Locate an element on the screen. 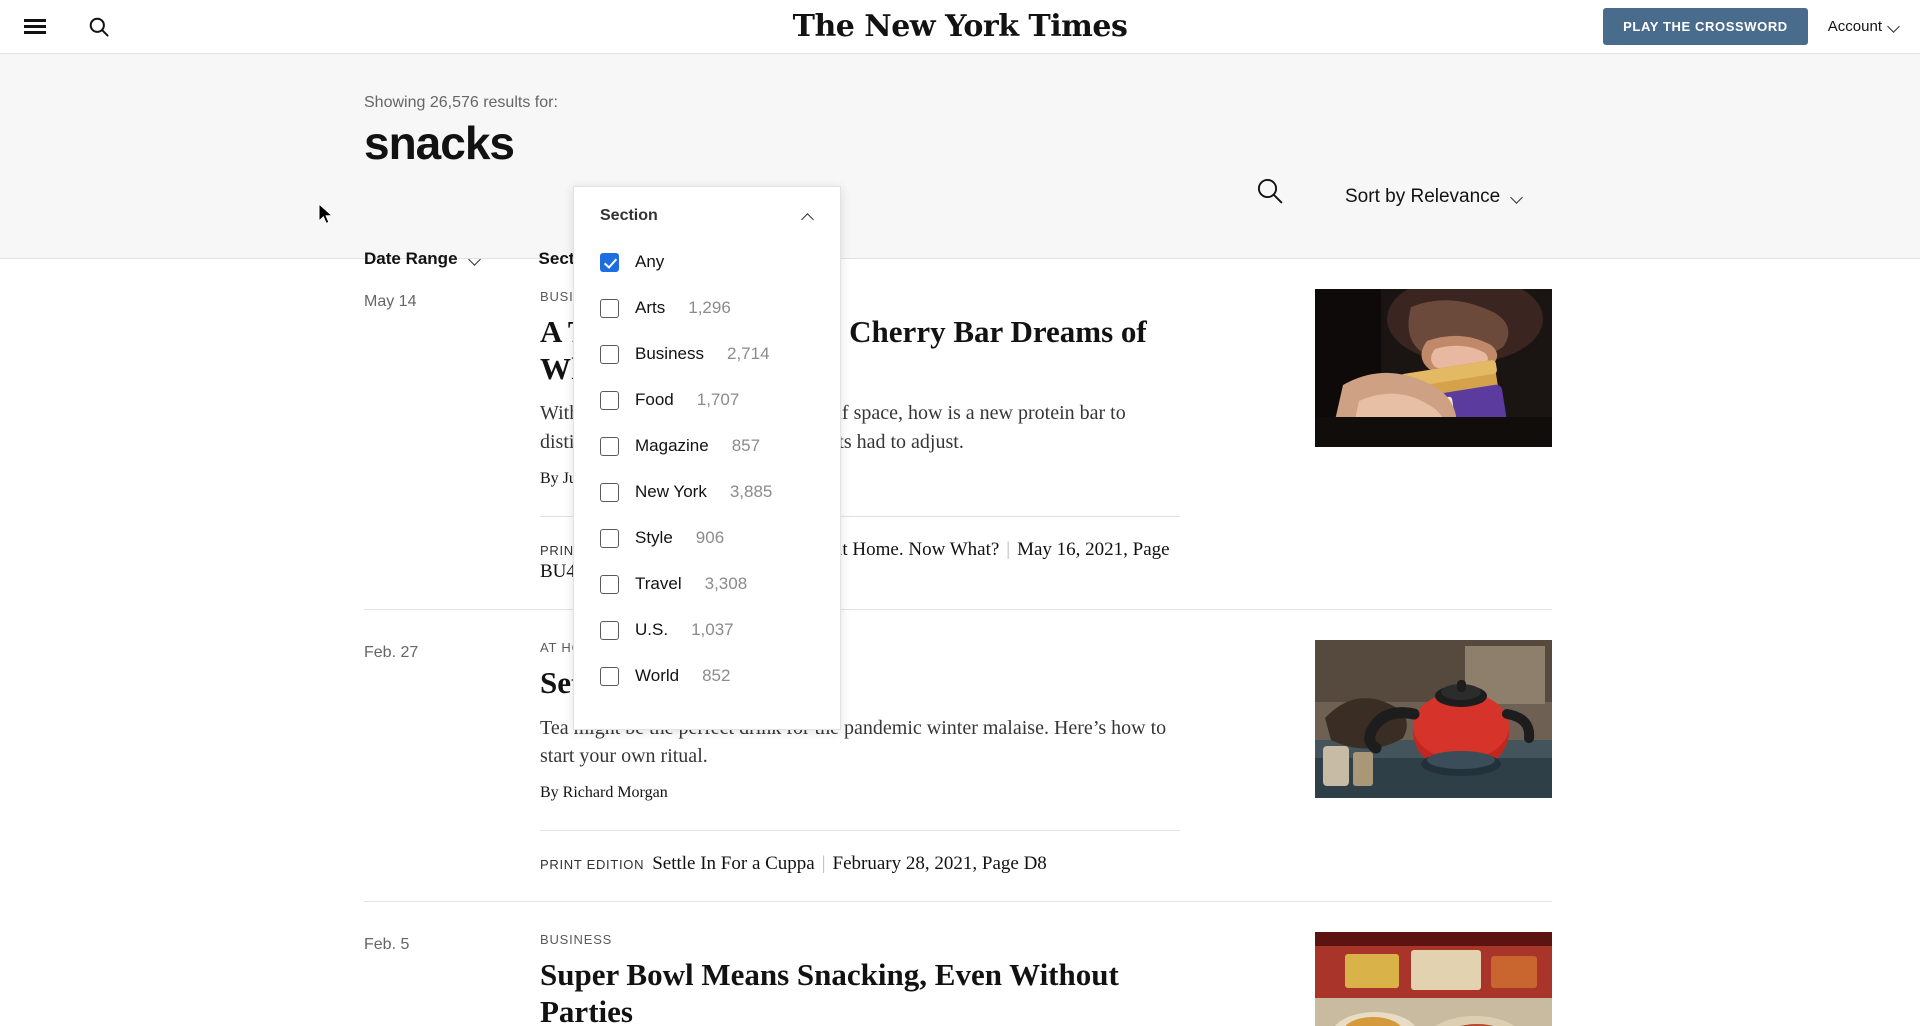 The width and height of the screenshot is (1920, 1026). section-option-label: Magazine is located at coordinates (672, 445).